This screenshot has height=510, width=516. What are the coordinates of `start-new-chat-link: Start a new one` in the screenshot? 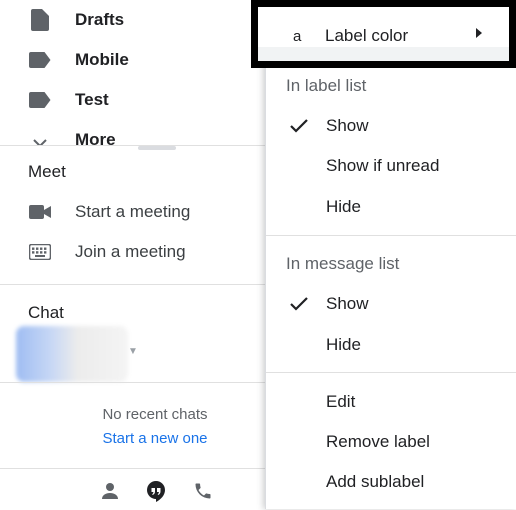 It's located at (155, 438).